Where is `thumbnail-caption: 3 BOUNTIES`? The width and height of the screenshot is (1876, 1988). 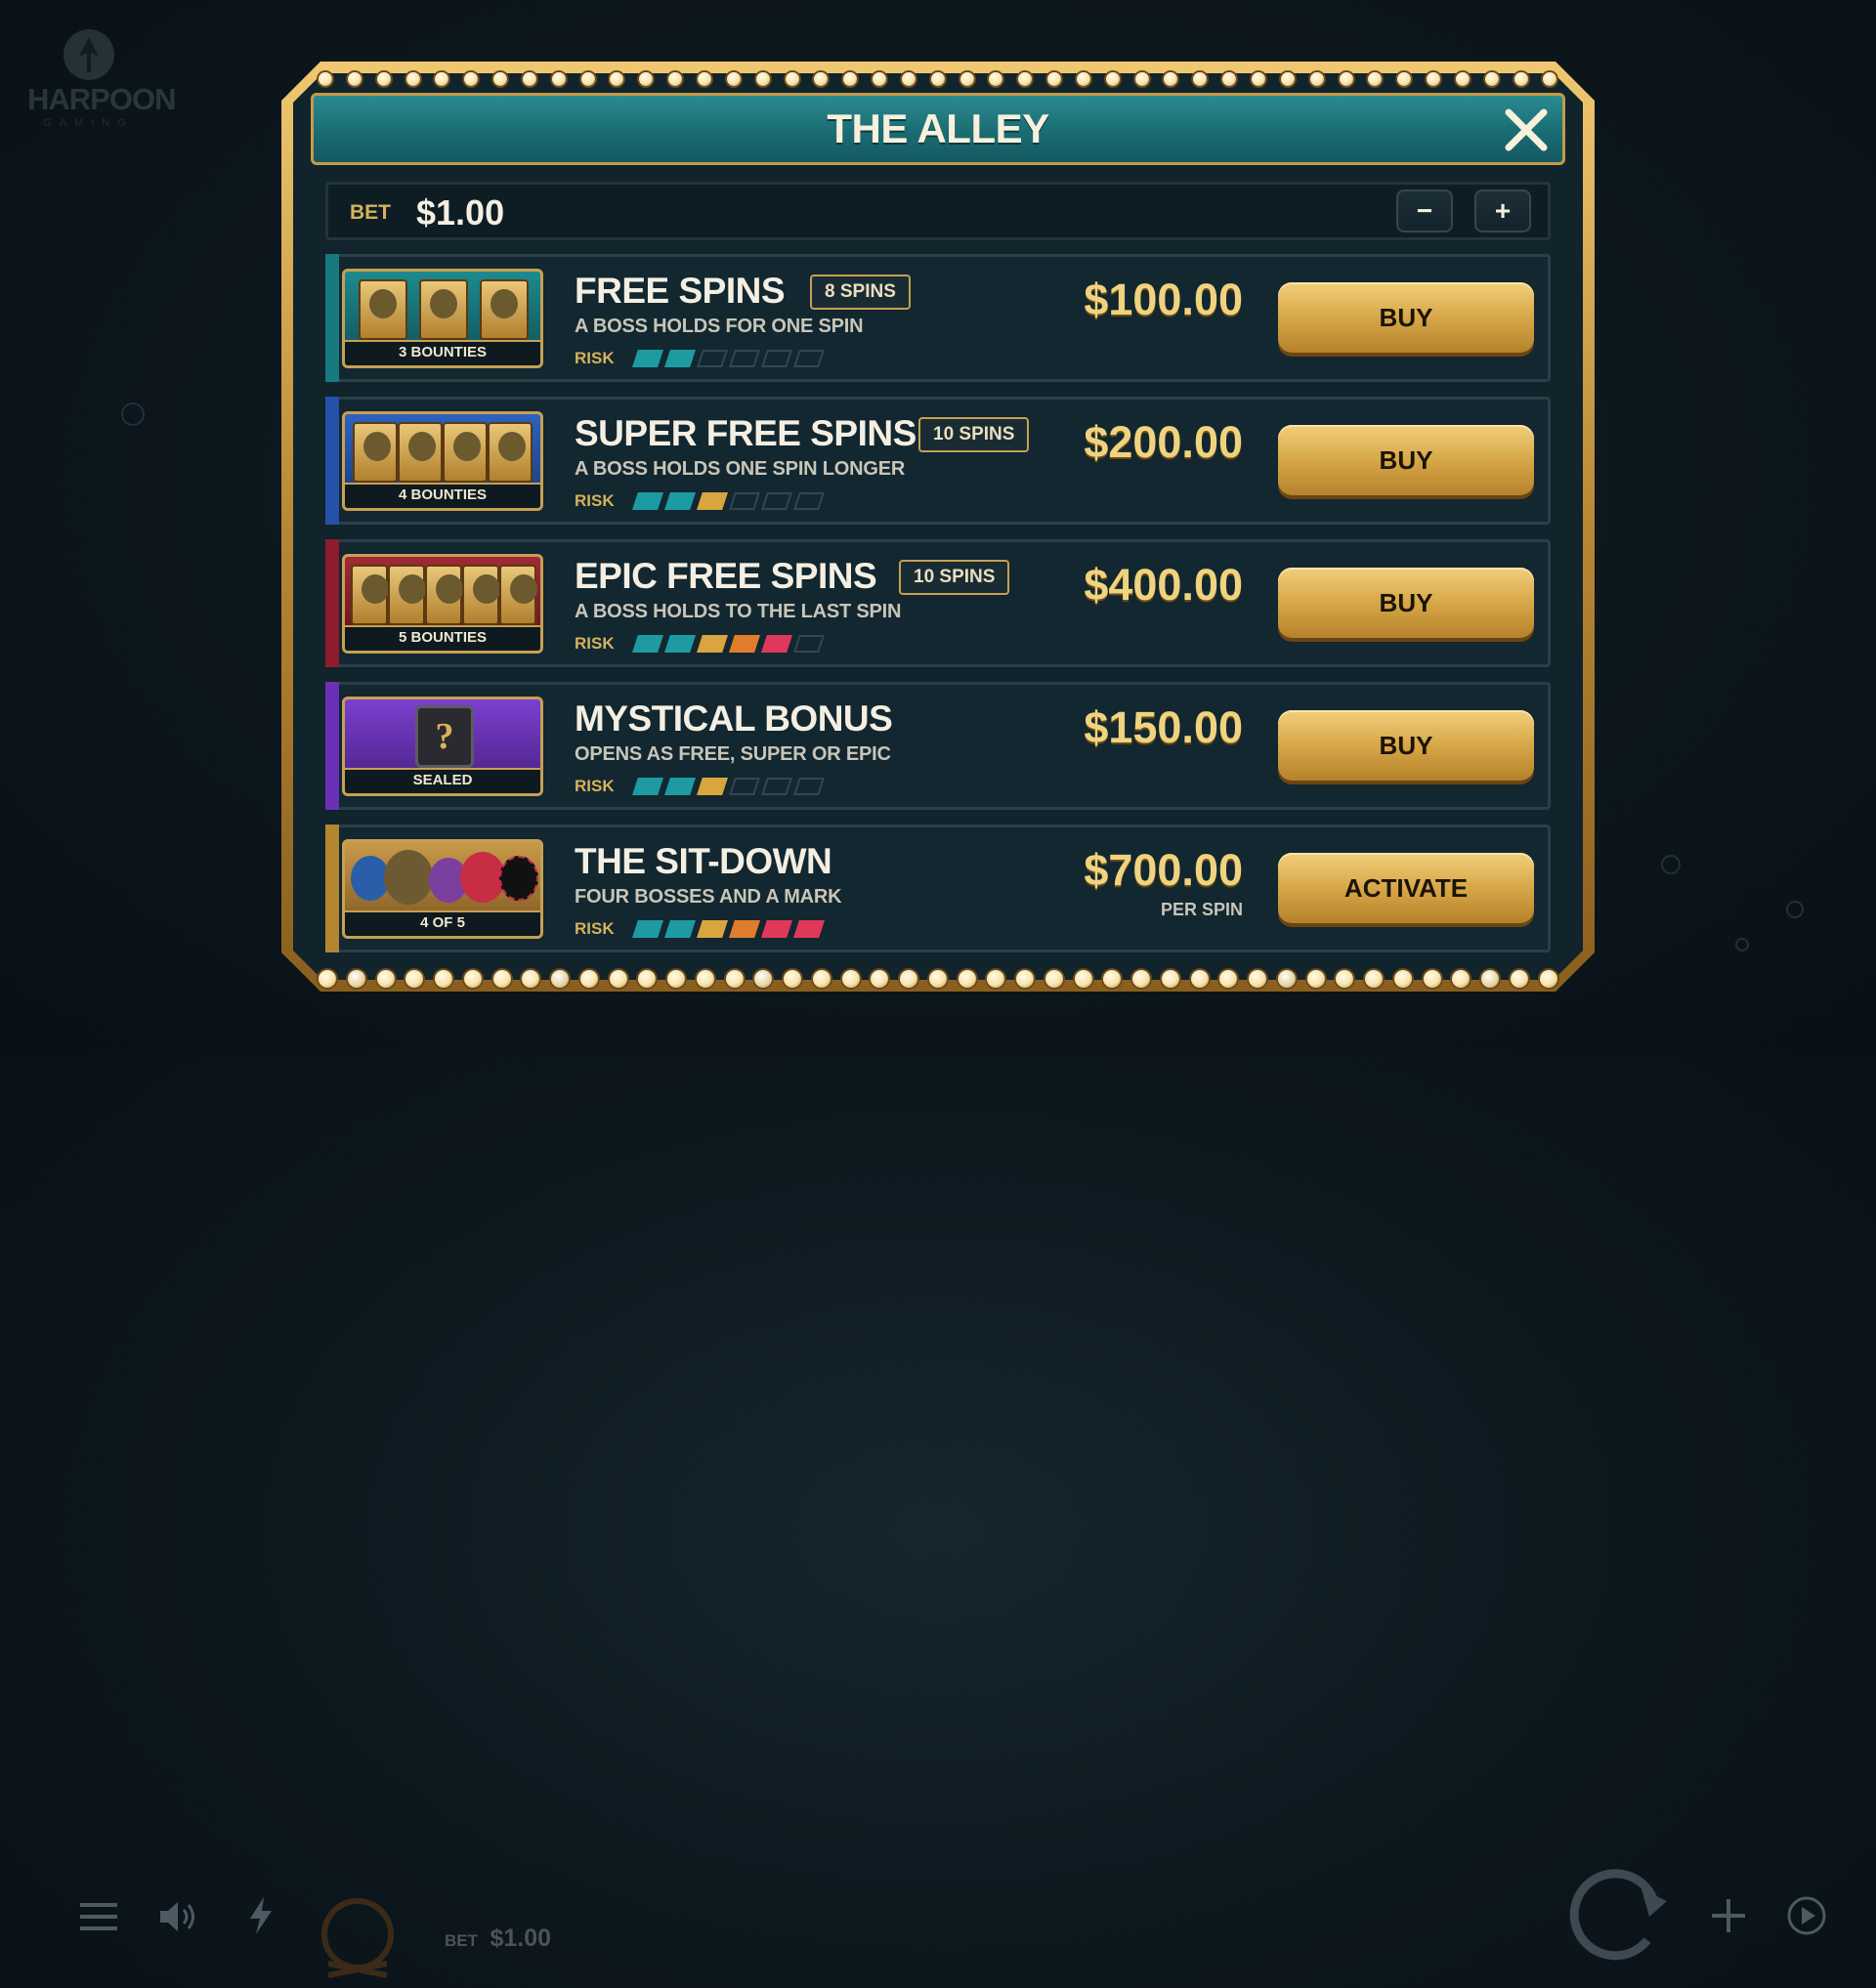
thumbnail-caption: 3 BOUNTIES is located at coordinates (442, 352).